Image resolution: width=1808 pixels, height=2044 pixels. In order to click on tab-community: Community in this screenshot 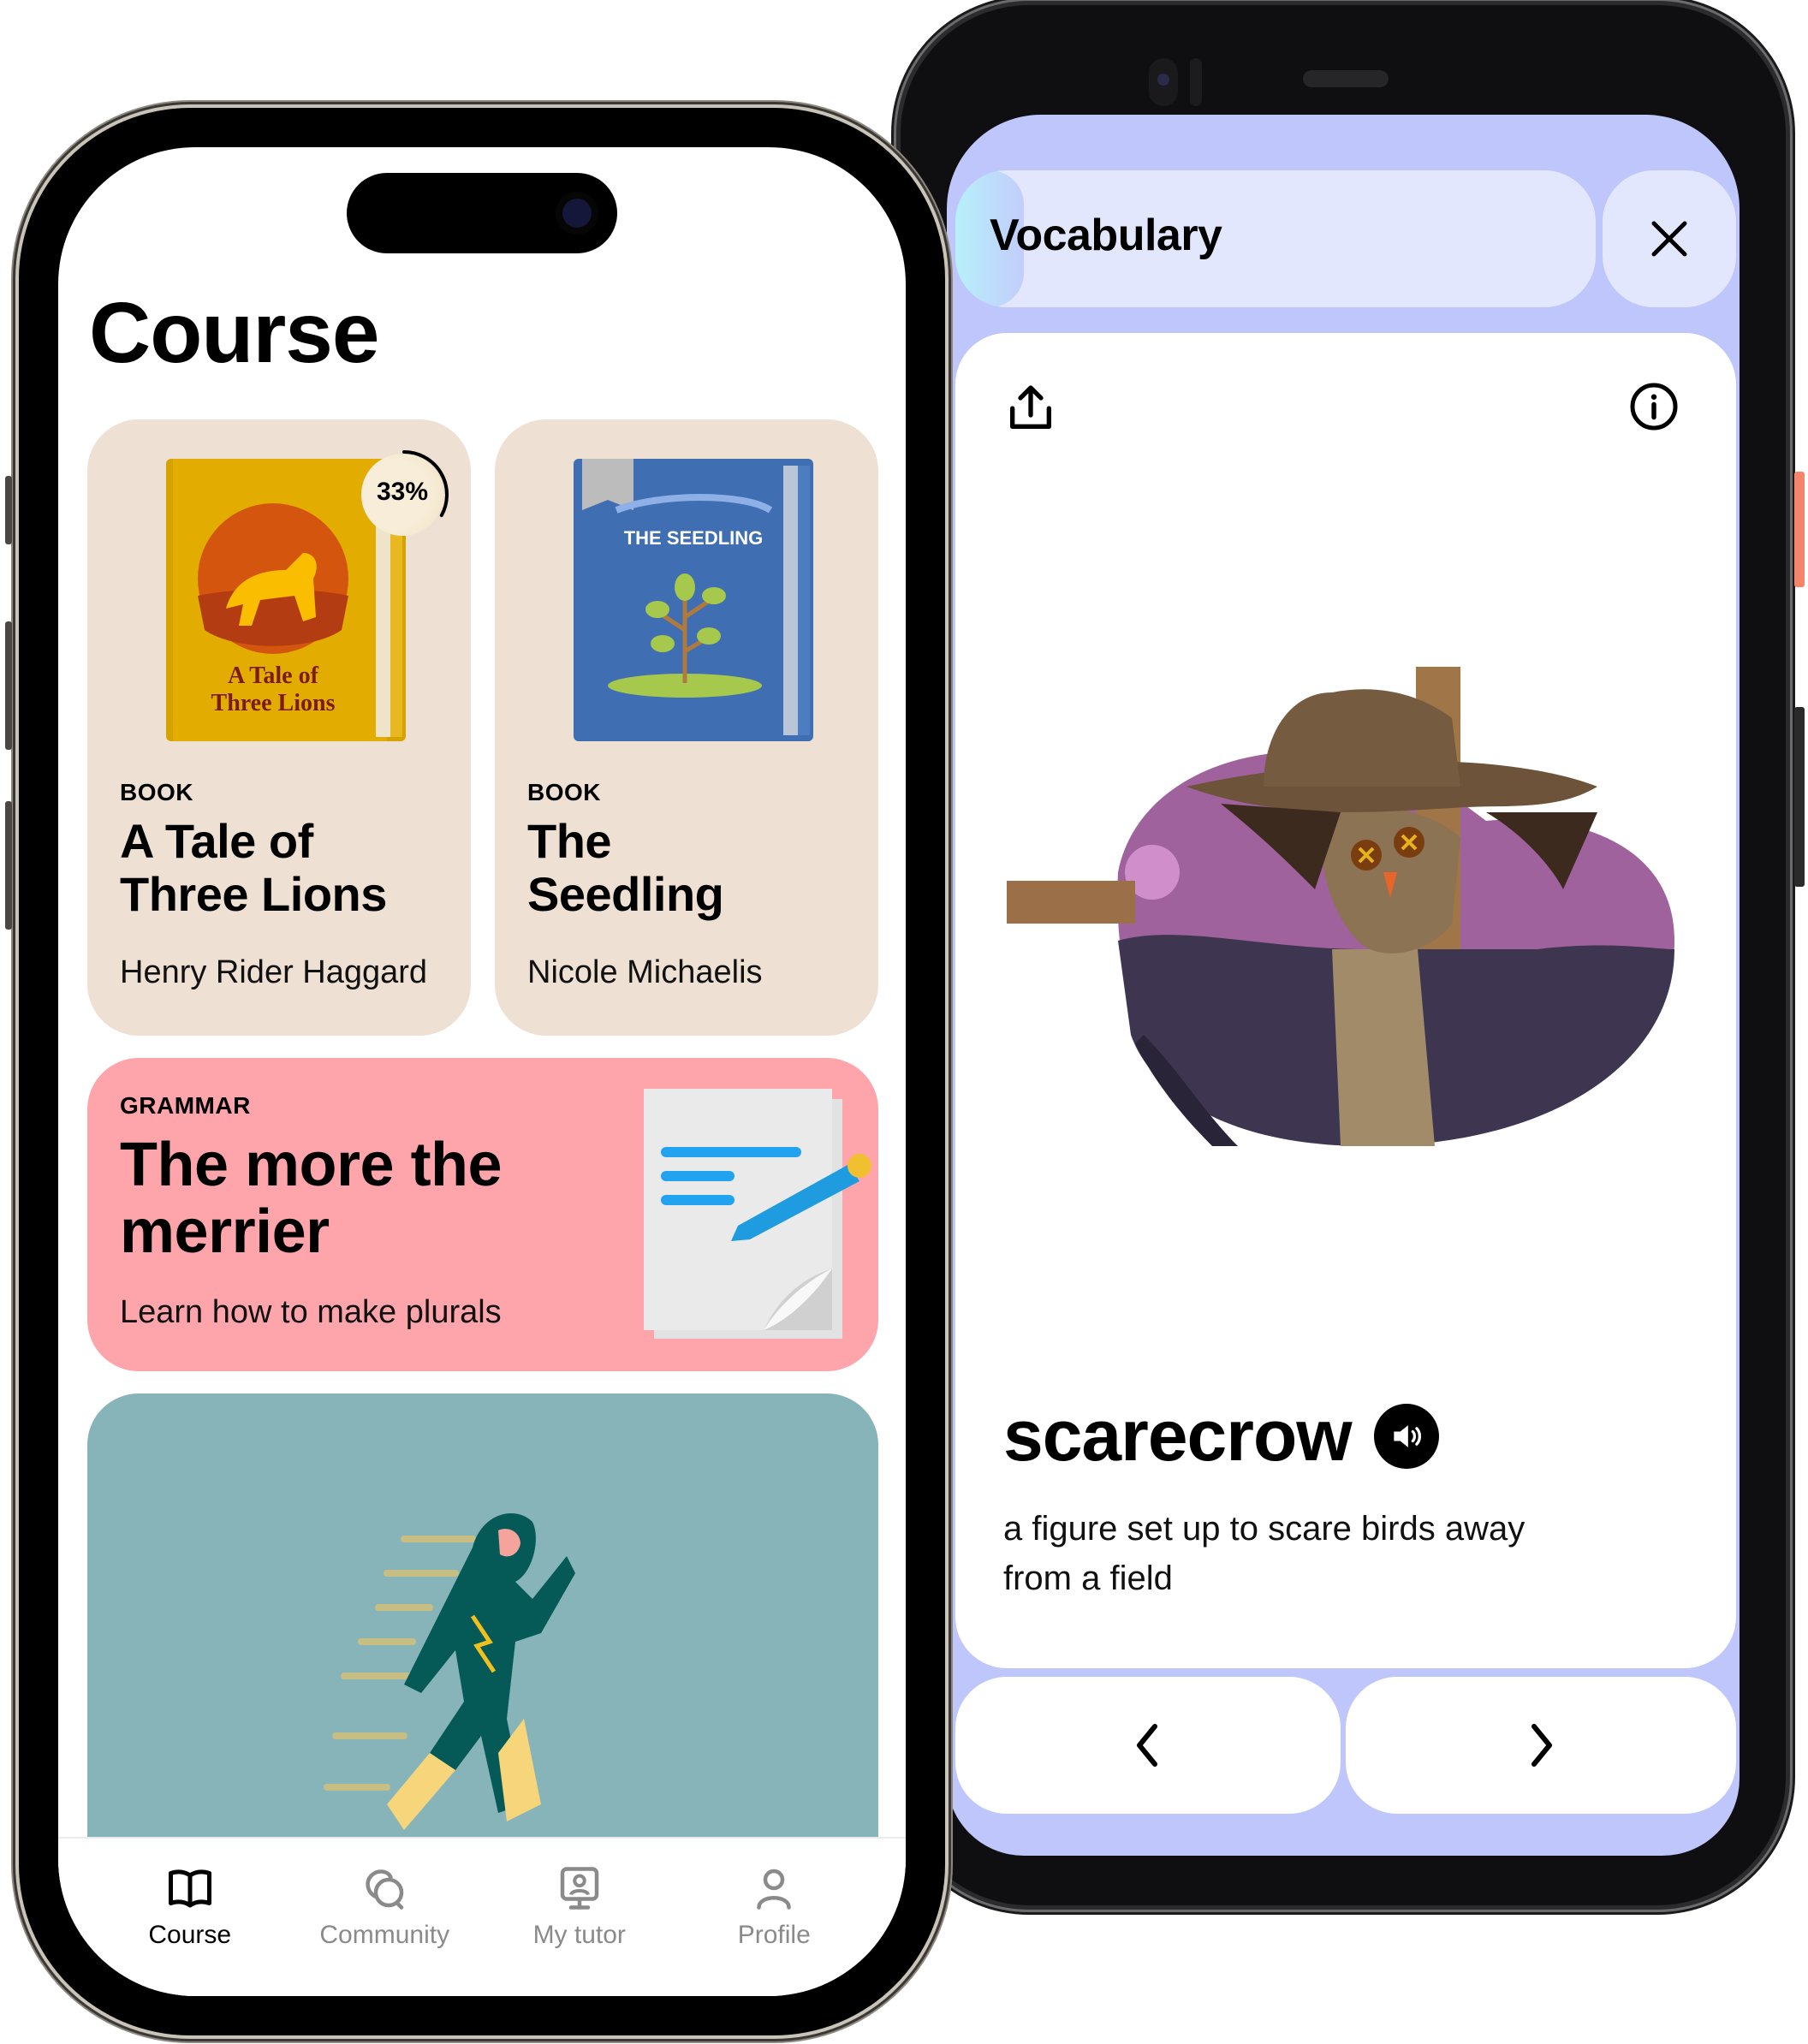, I will do `click(385, 1917)`.